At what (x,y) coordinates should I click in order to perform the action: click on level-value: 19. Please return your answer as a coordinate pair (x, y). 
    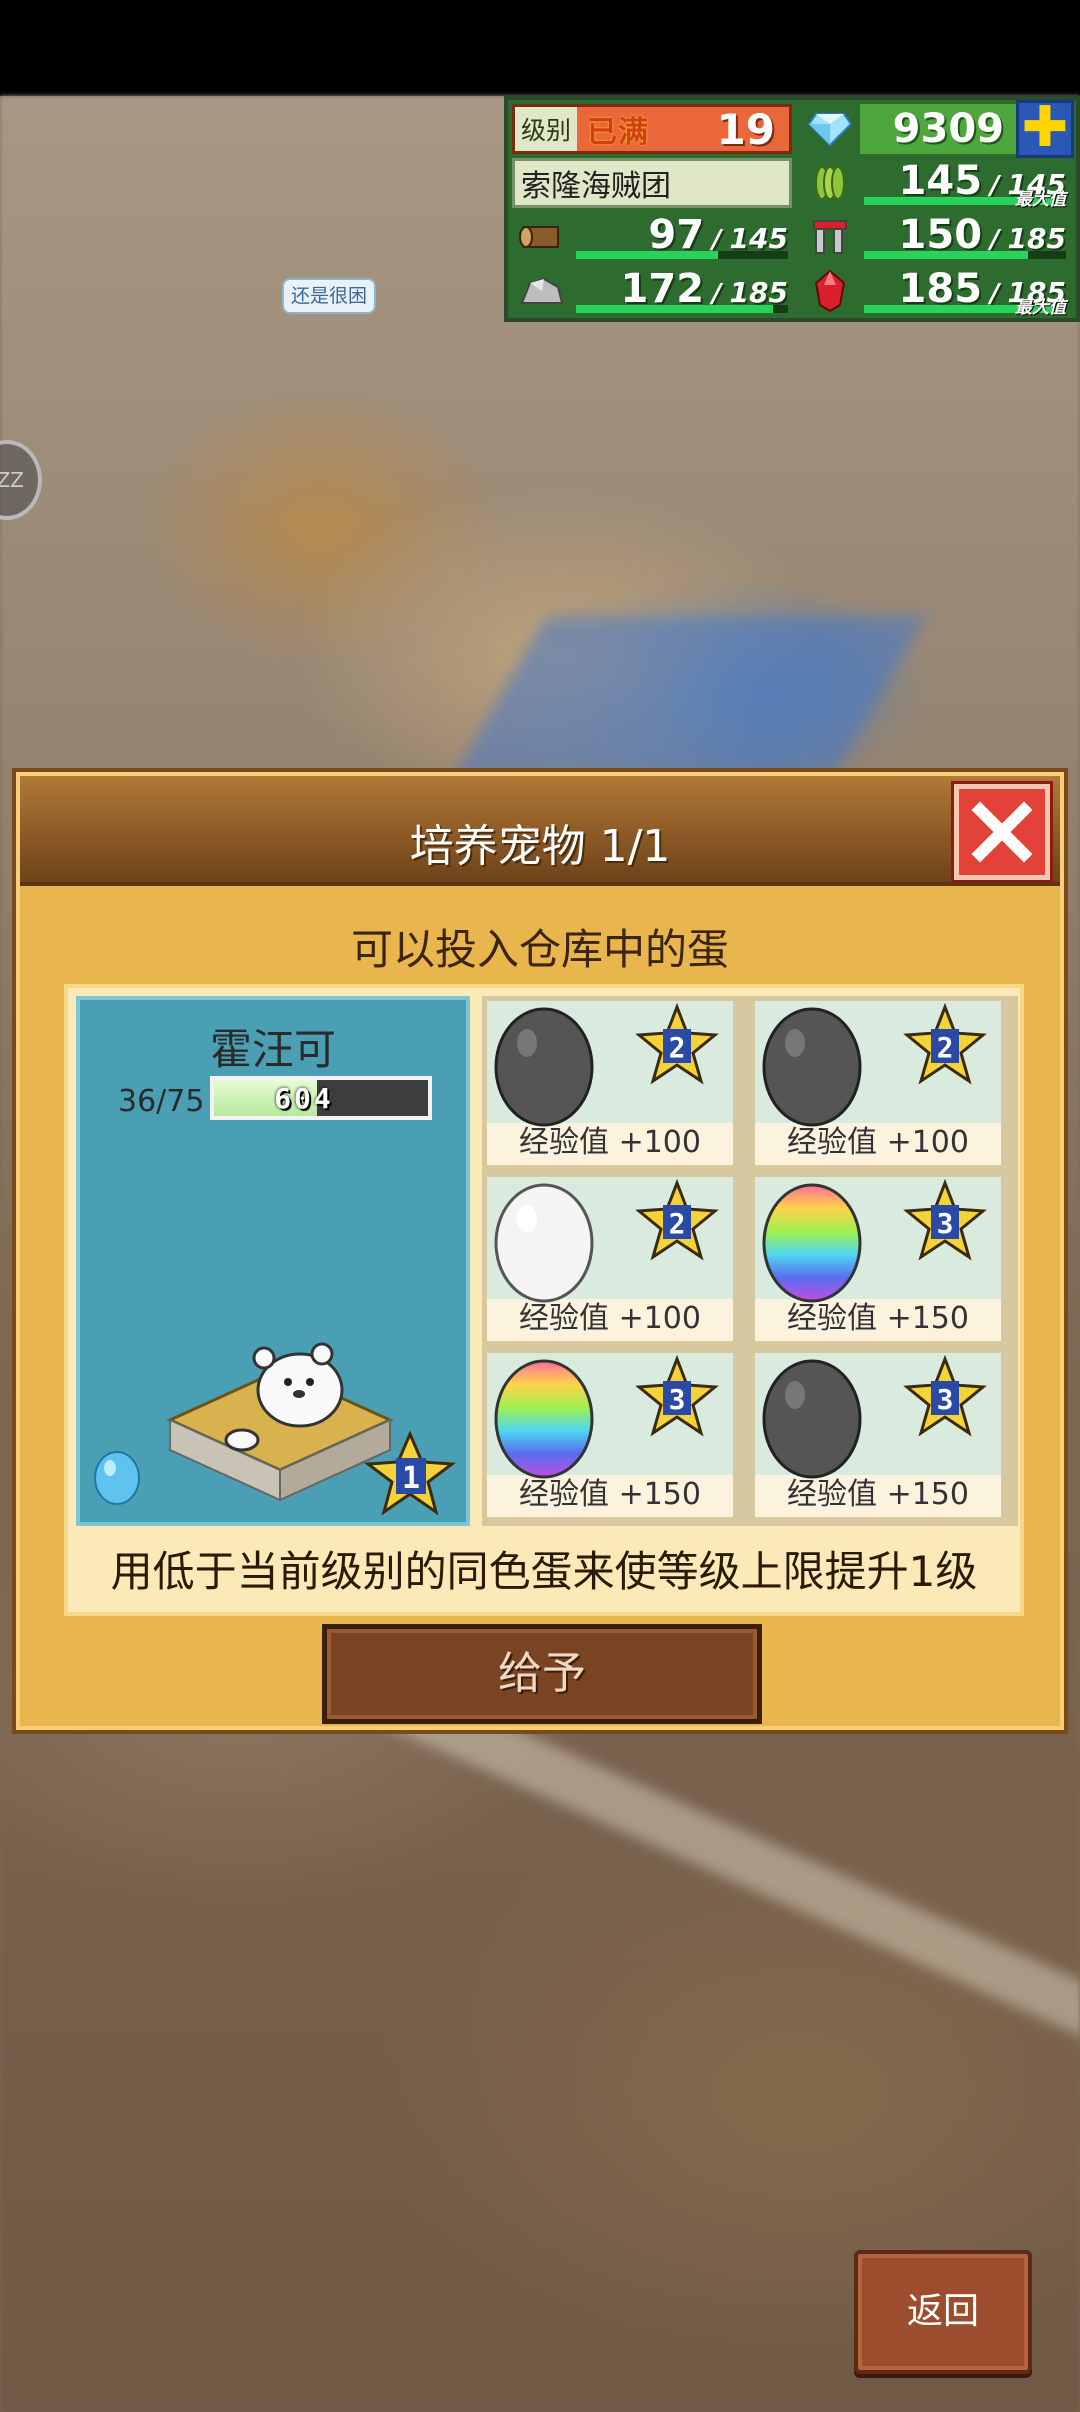
    Looking at the image, I should click on (745, 129).